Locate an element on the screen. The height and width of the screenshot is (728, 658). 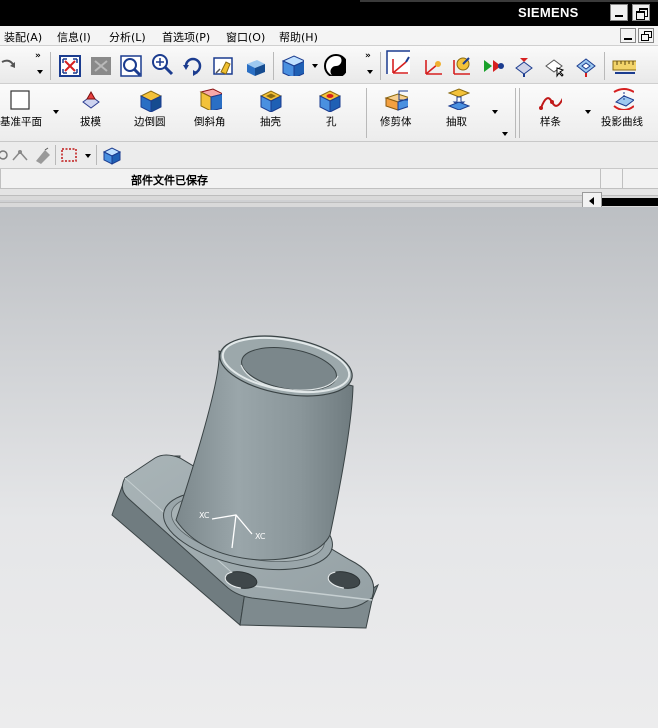
shell-icon is located at coordinates (270, 101).